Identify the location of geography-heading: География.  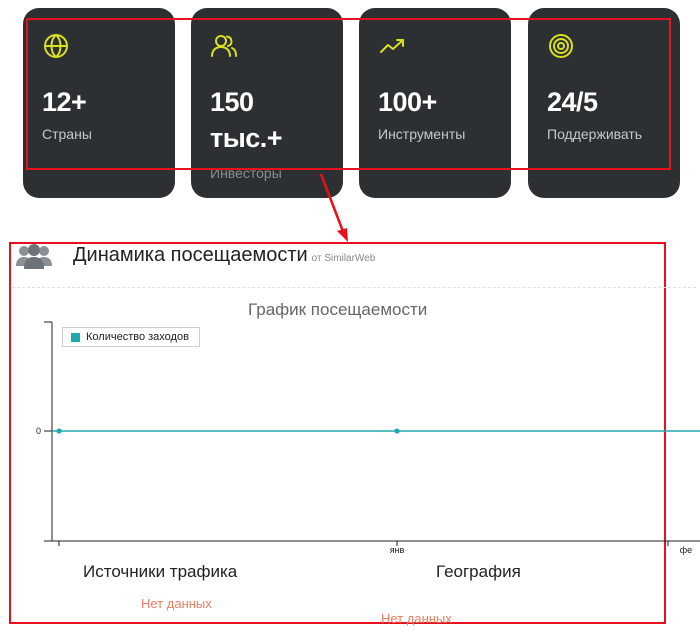
(478, 571).